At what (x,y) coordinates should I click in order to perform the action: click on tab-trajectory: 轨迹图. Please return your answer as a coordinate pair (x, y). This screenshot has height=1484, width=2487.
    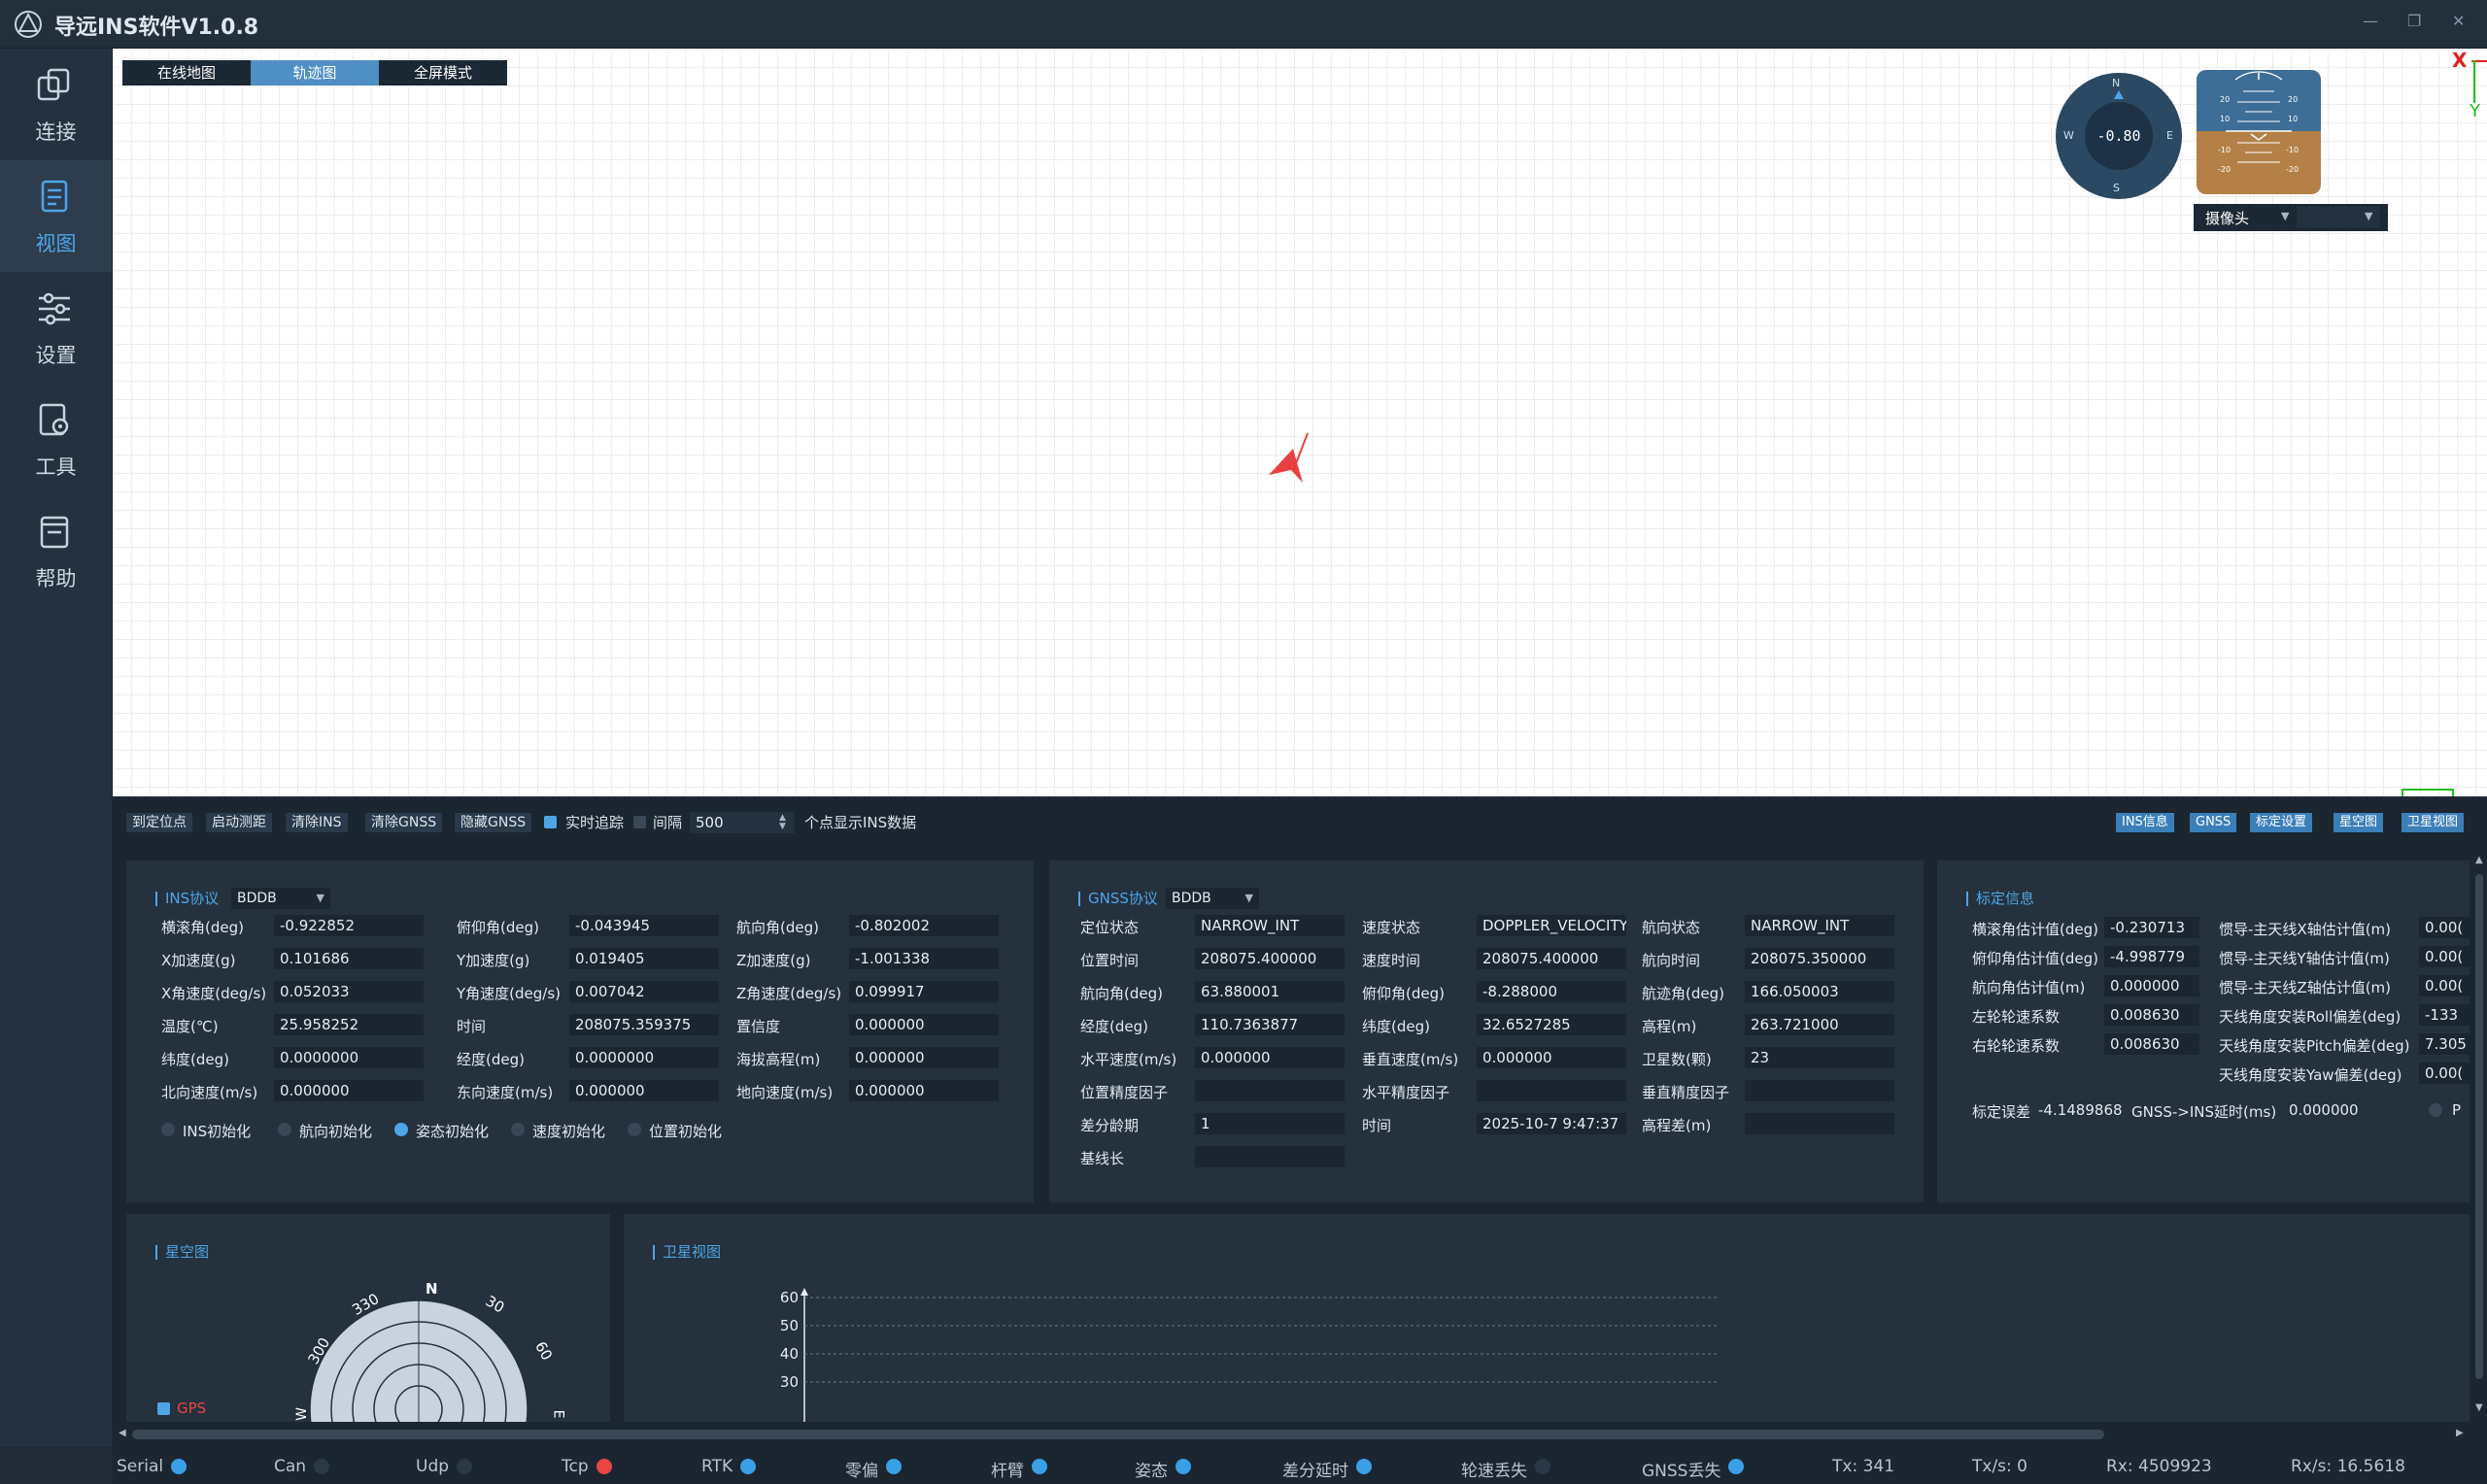
    Looking at the image, I should click on (315, 72).